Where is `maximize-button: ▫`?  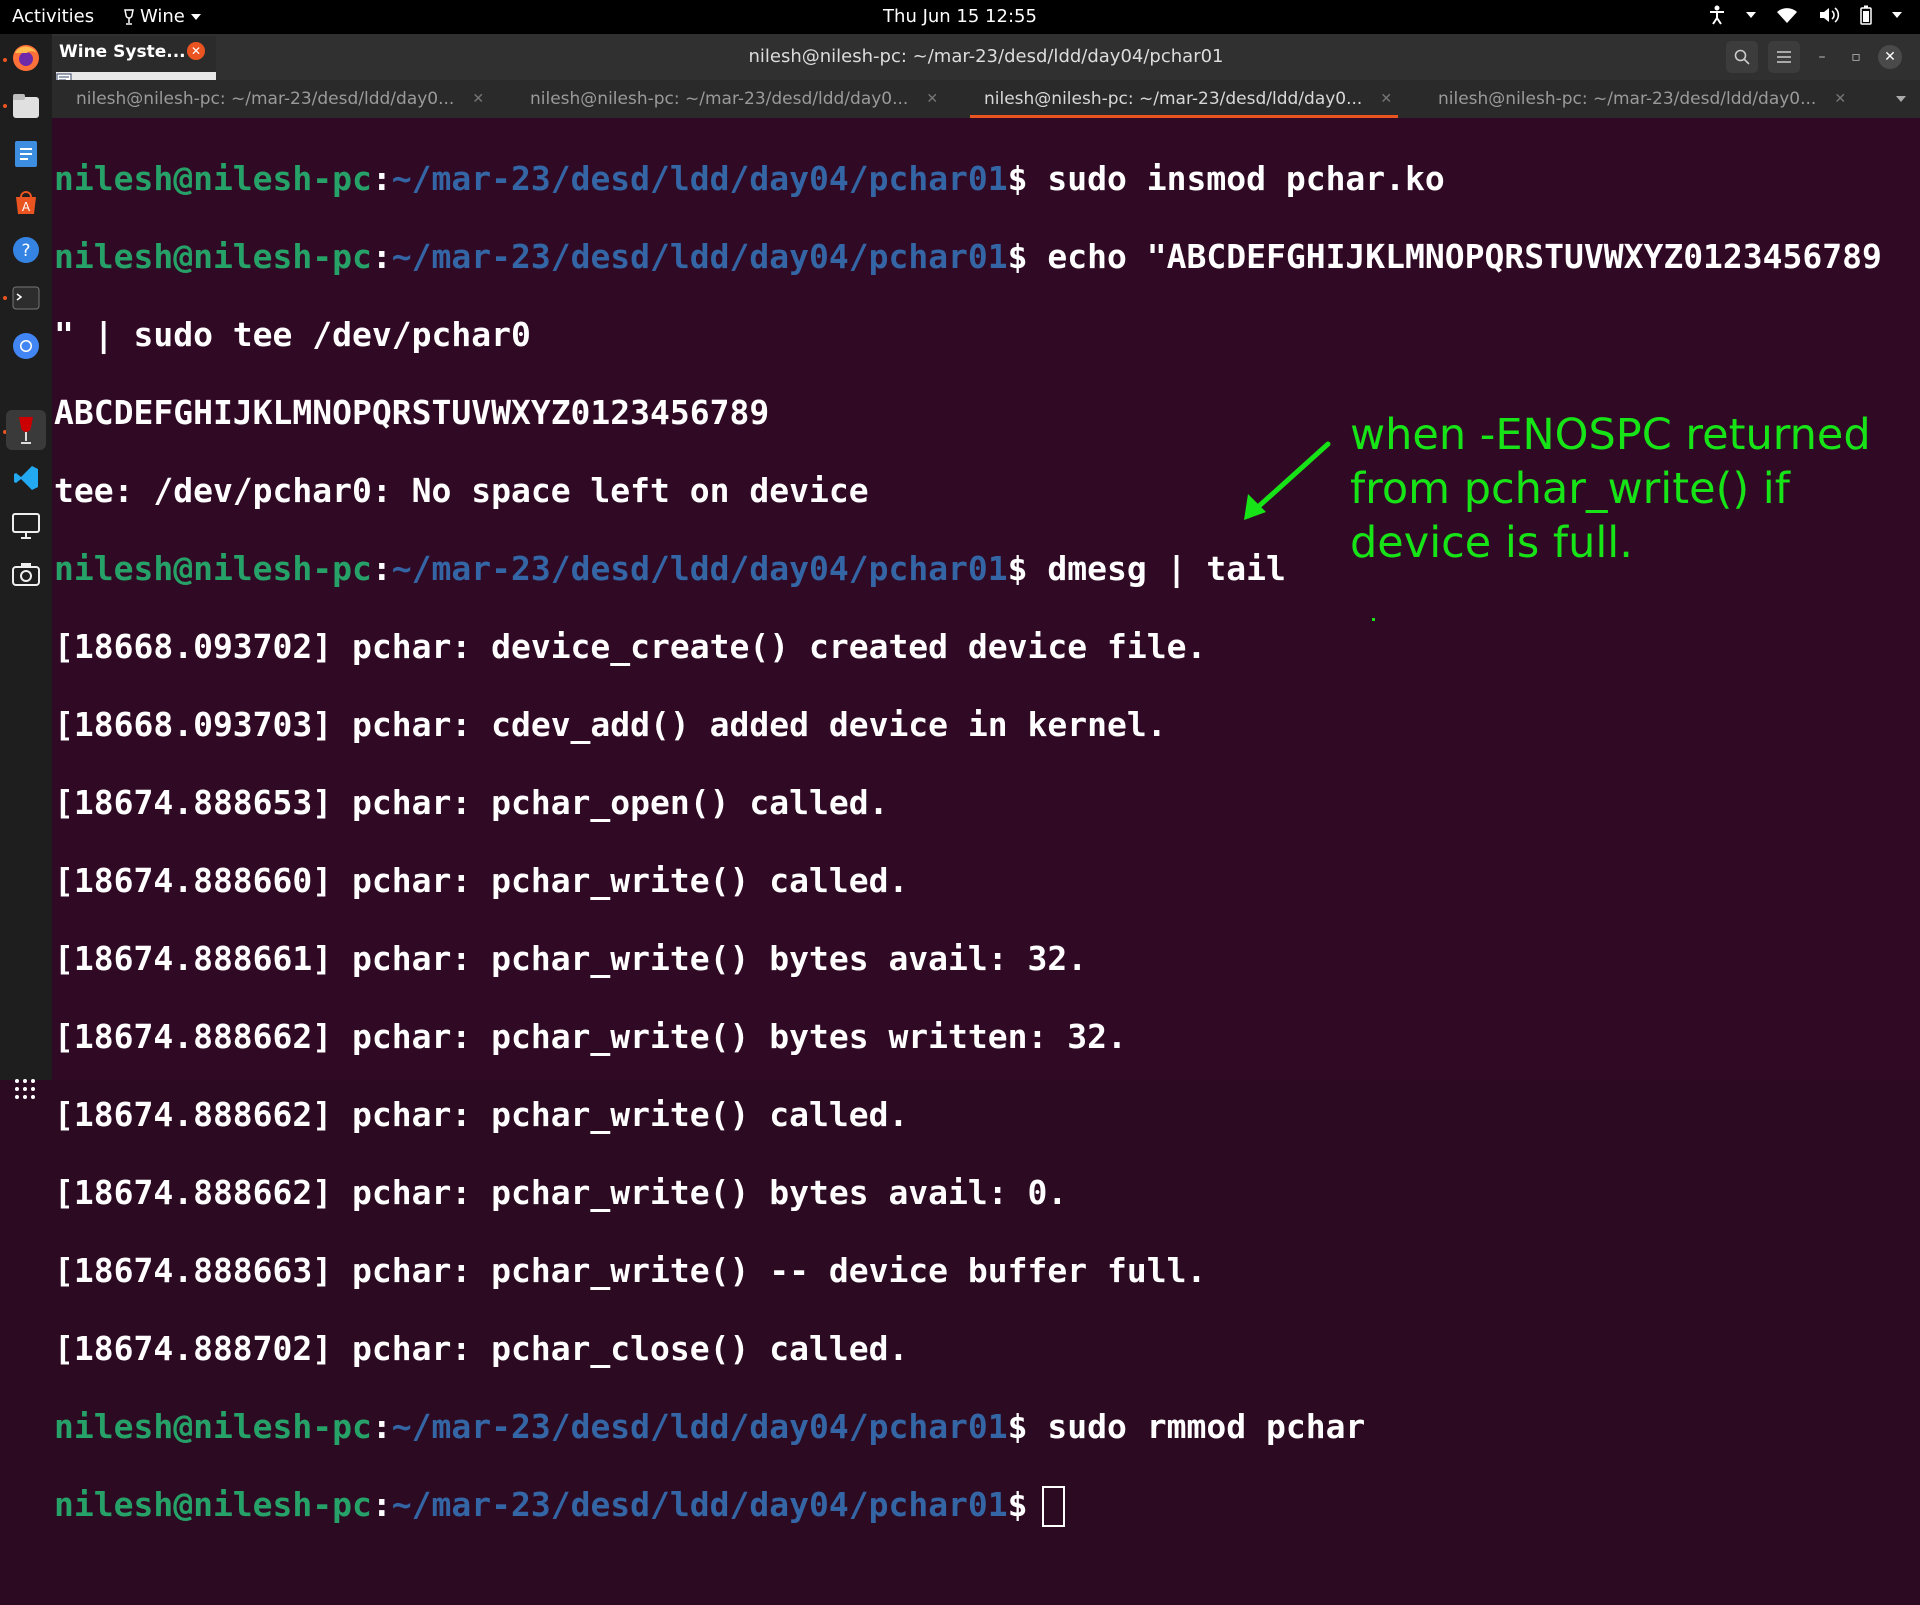 maximize-button: ▫ is located at coordinates (1856, 57).